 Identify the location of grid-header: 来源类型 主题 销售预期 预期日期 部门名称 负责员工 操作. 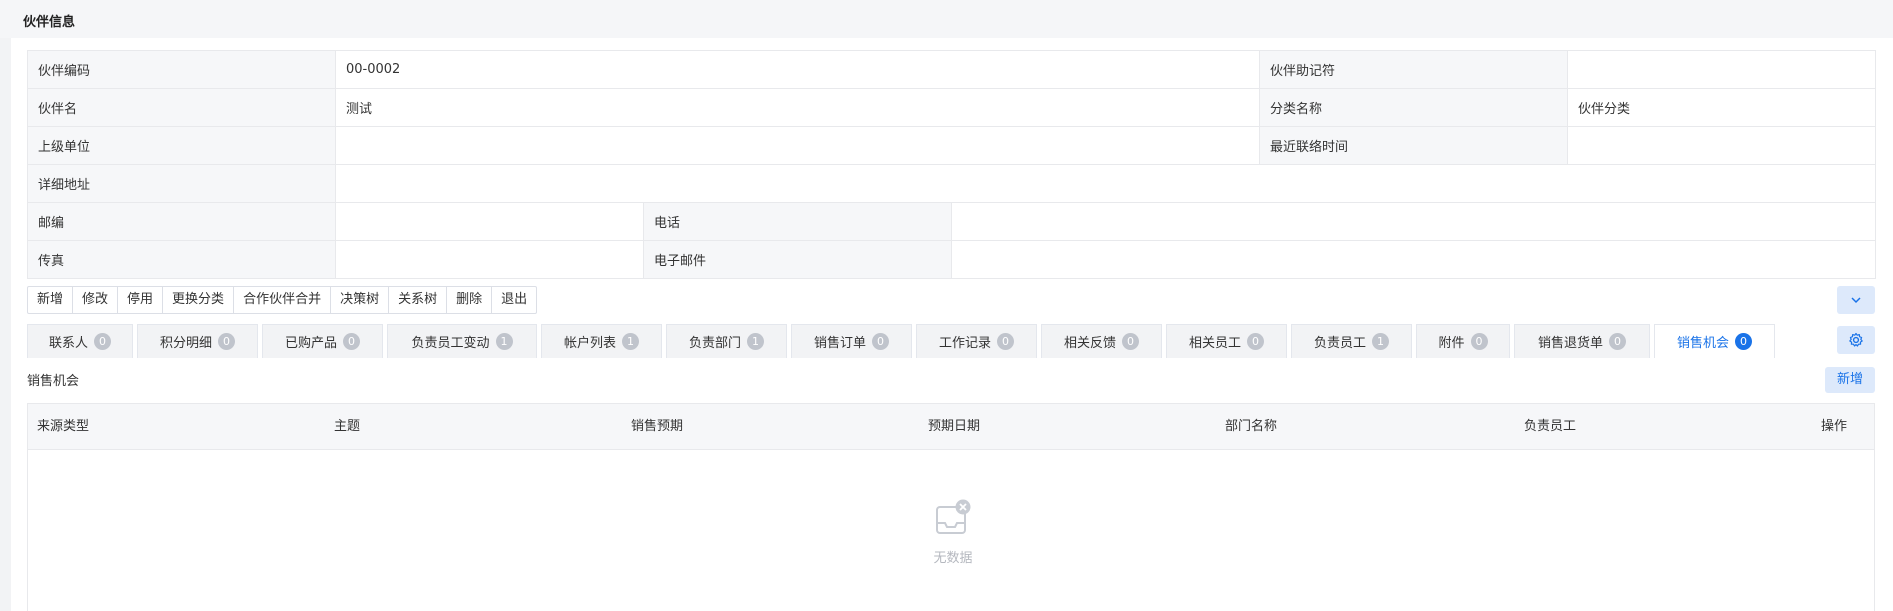
(951, 427).